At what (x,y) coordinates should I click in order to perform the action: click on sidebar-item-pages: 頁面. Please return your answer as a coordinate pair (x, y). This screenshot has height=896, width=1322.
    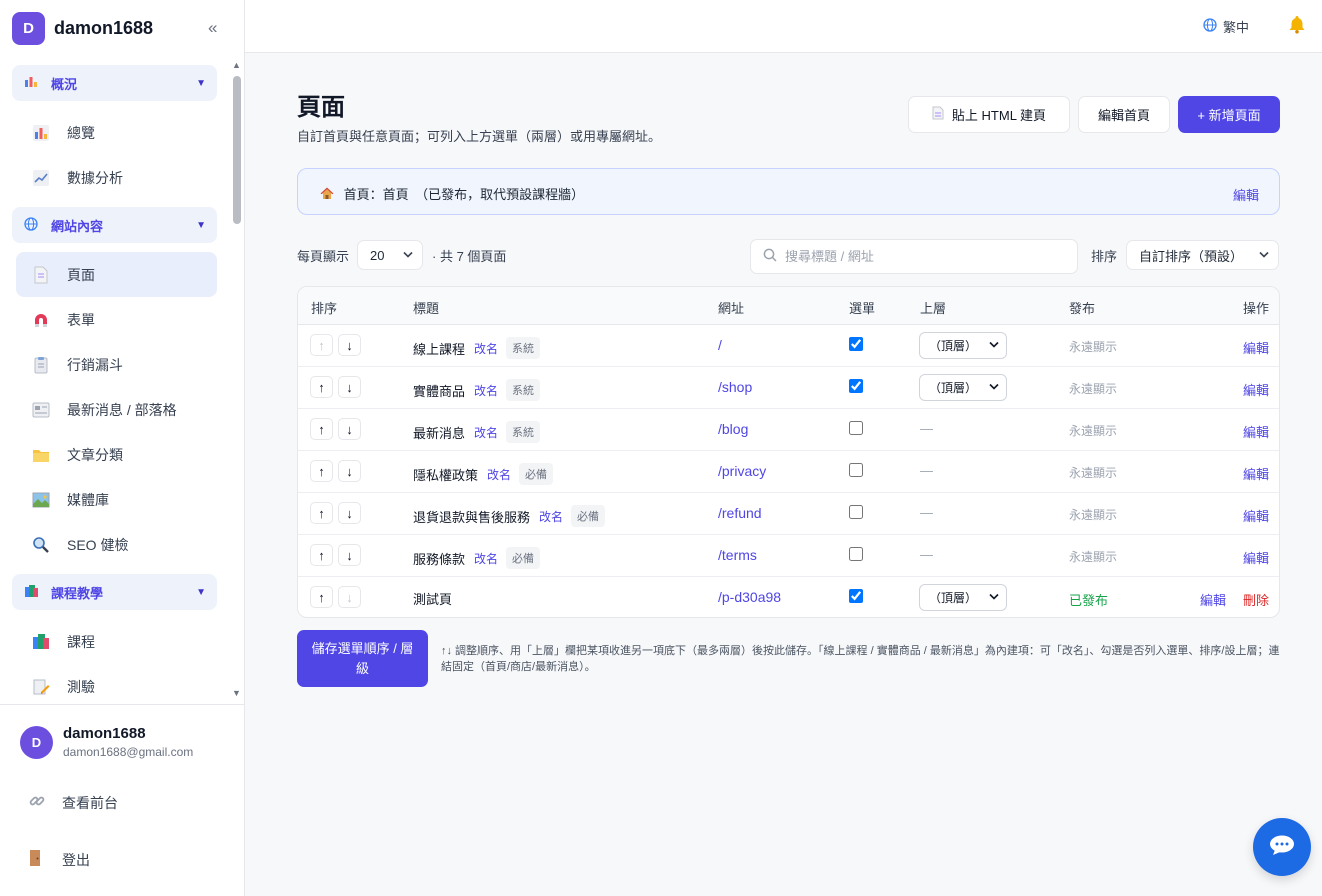
    Looking at the image, I should click on (116, 274).